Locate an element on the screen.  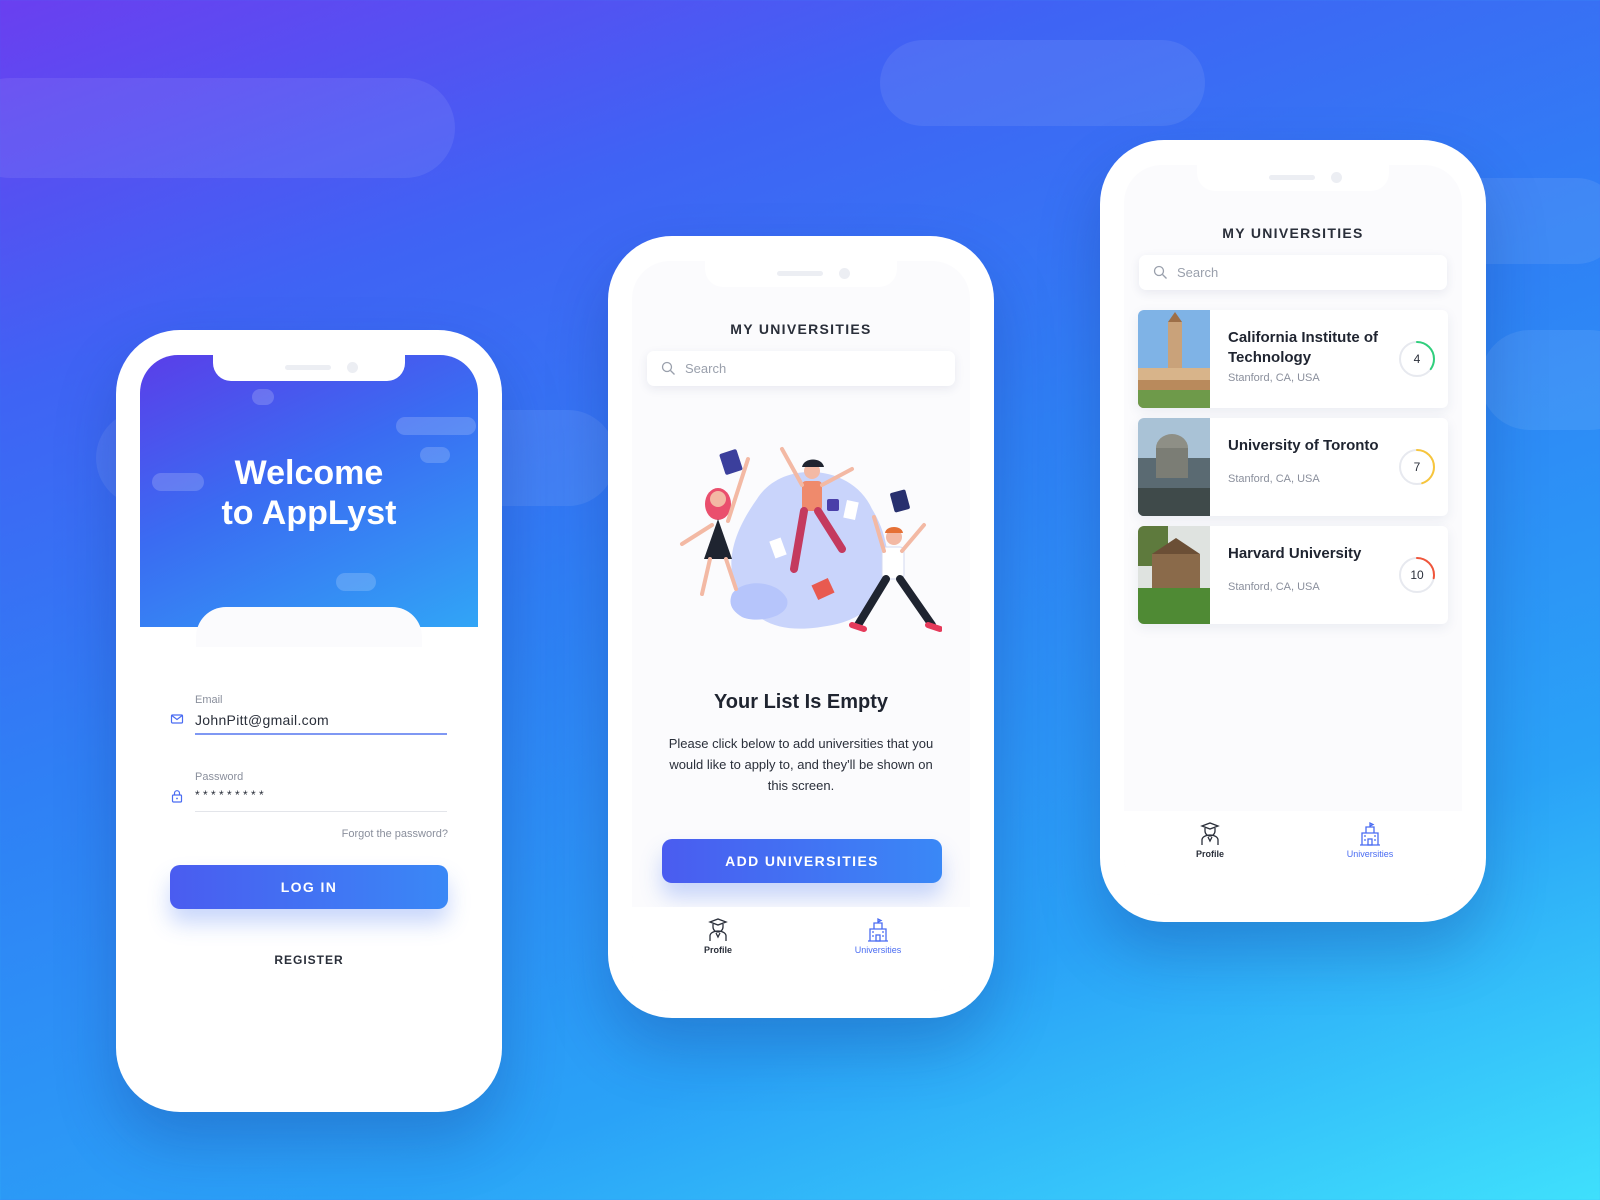
empty-state-title: Your List Is Empty is located at coordinates (801, 702).